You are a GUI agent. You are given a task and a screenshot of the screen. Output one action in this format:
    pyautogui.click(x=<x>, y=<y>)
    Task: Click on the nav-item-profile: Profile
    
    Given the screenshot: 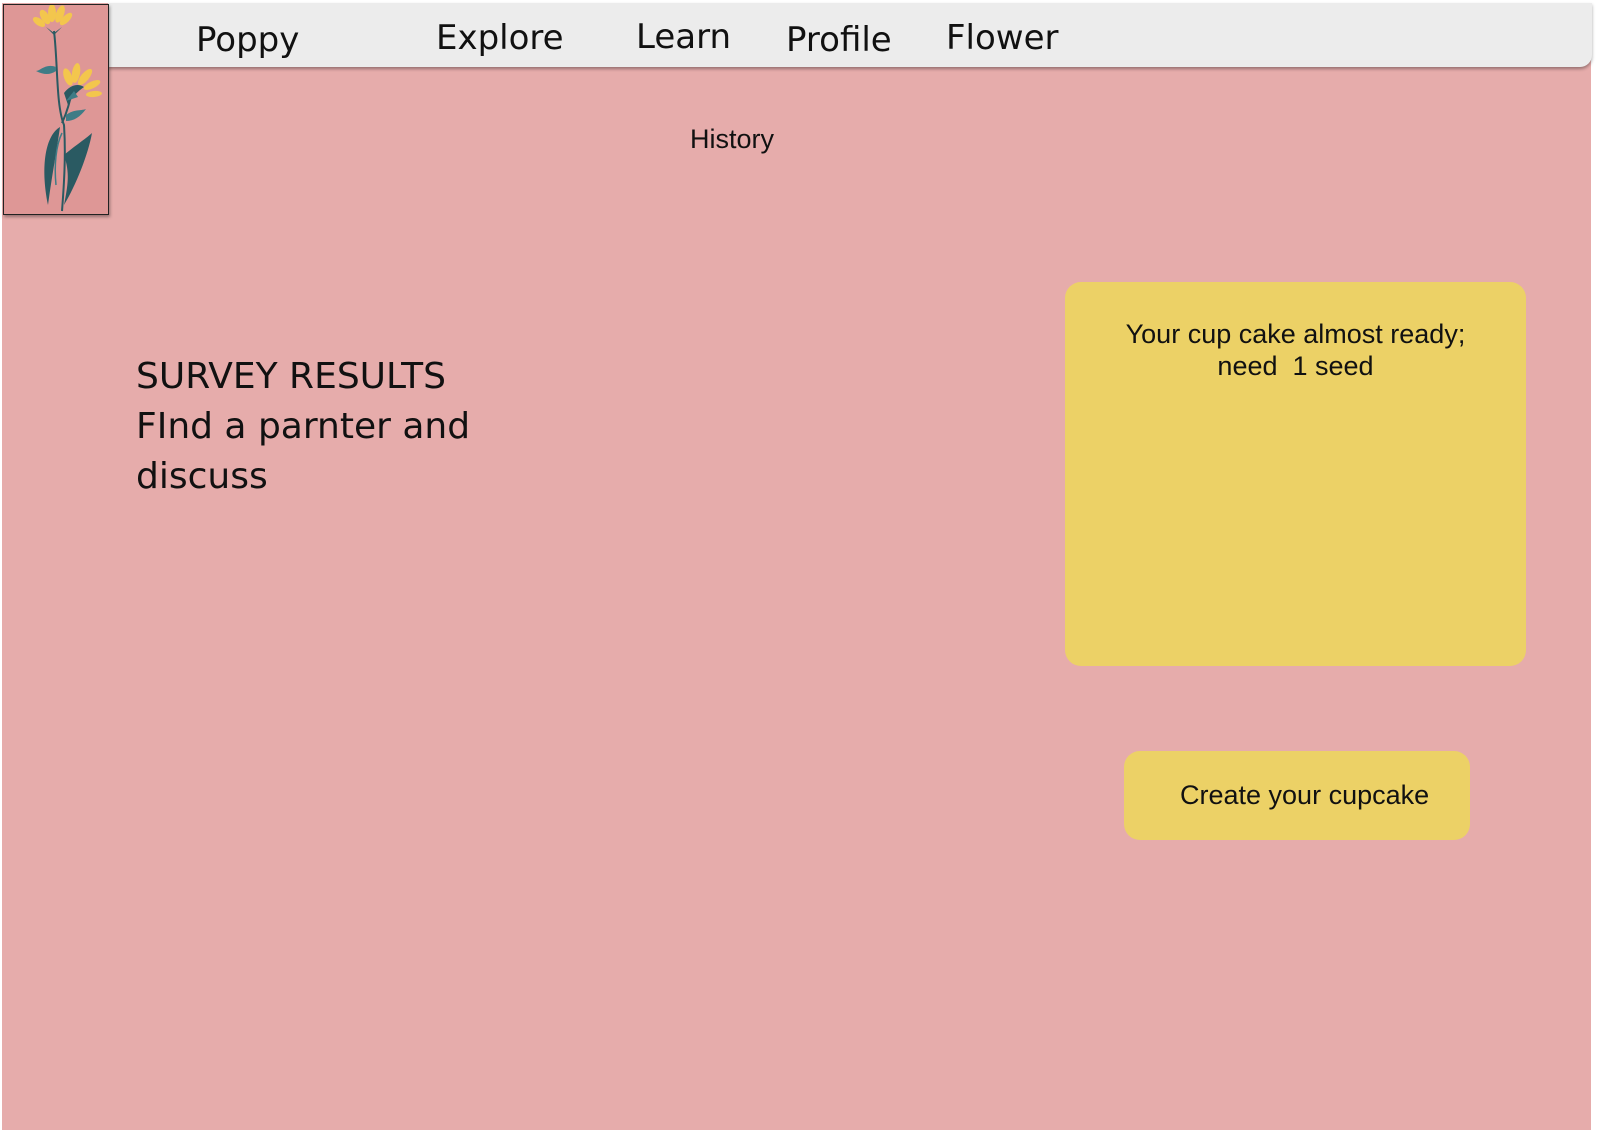 What is the action you would take?
    pyautogui.click(x=839, y=40)
    